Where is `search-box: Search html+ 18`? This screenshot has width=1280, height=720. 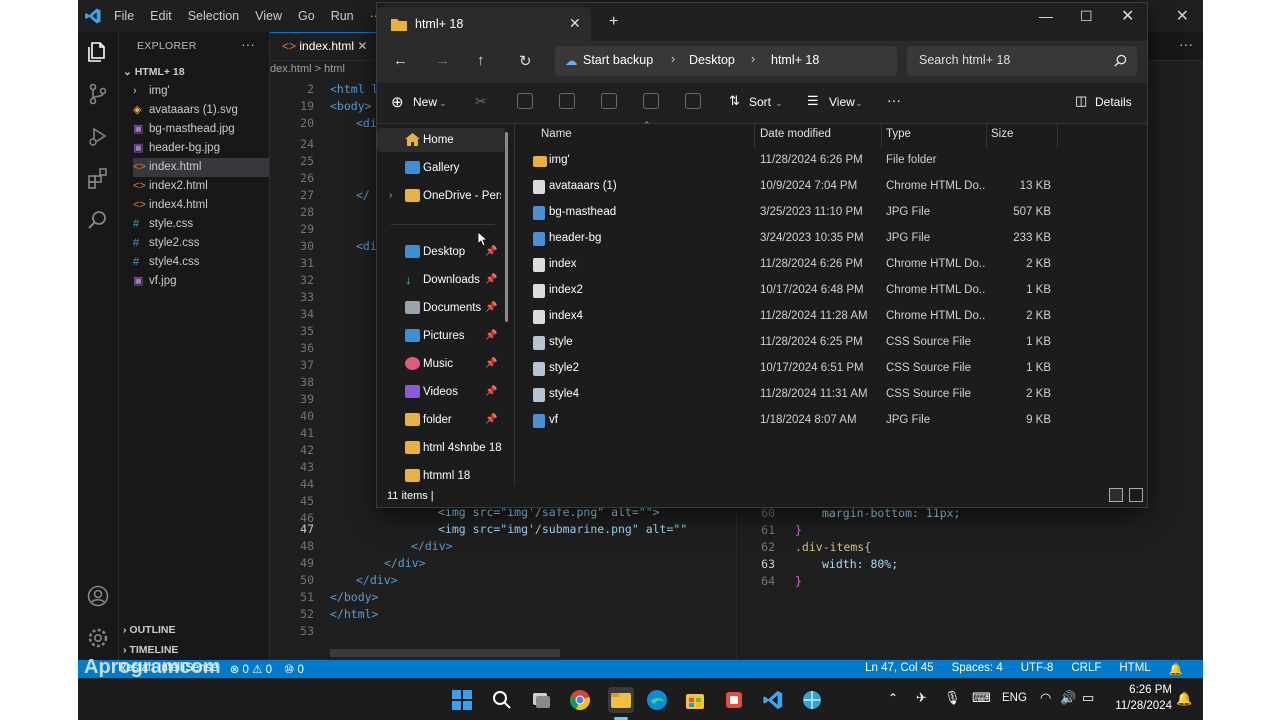 search-box: Search html+ 18 is located at coordinates (1022, 61).